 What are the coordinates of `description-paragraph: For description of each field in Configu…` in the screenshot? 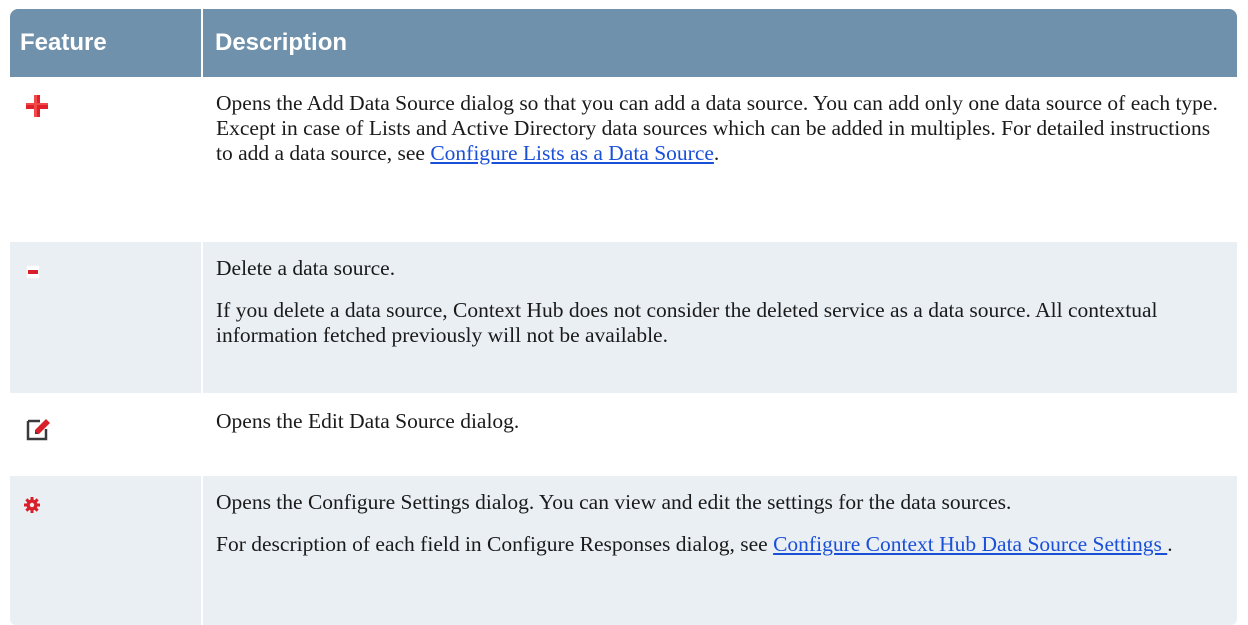 It's located at (717, 544).